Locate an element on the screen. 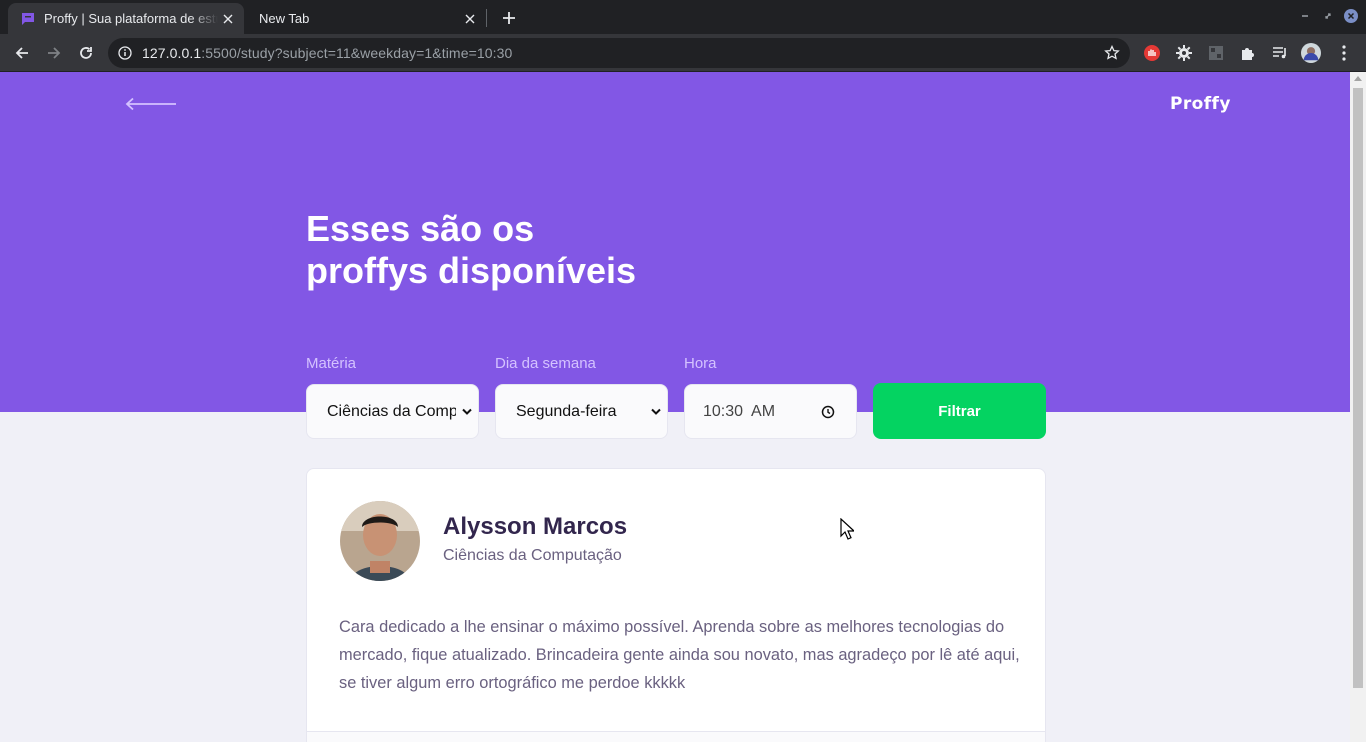 Image resolution: width=1366 pixels, height=742 pixels. close-window-icon is located at coordinates (1351, 16).